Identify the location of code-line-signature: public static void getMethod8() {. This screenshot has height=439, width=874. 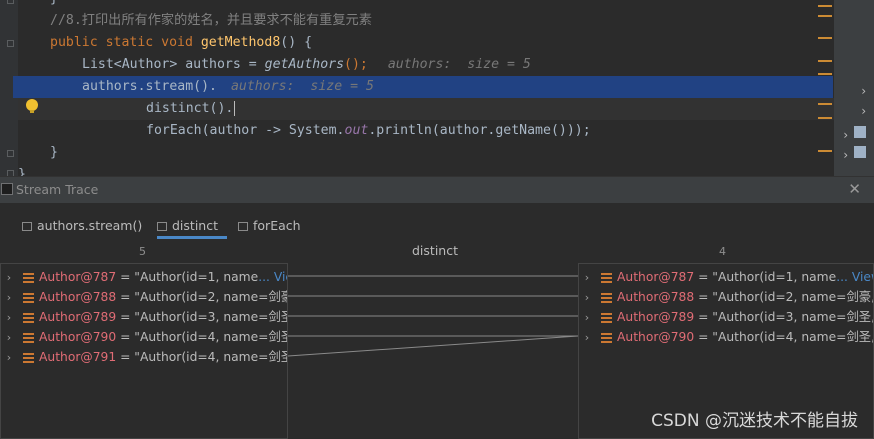
(181, 42).